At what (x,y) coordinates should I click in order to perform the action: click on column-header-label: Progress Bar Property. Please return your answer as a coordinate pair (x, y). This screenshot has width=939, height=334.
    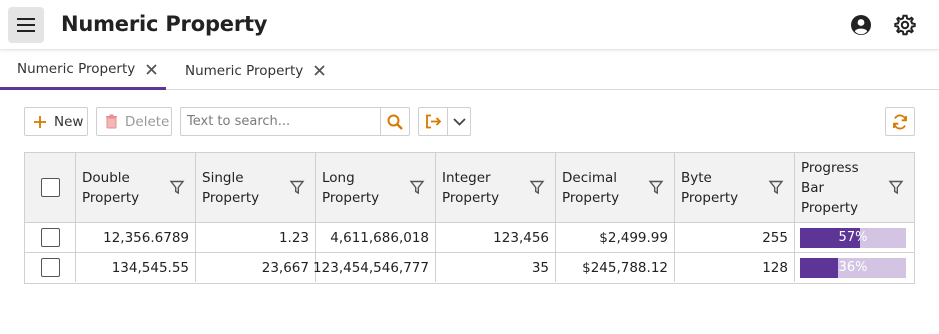
    Looking at the image, I should click on (830, 187).